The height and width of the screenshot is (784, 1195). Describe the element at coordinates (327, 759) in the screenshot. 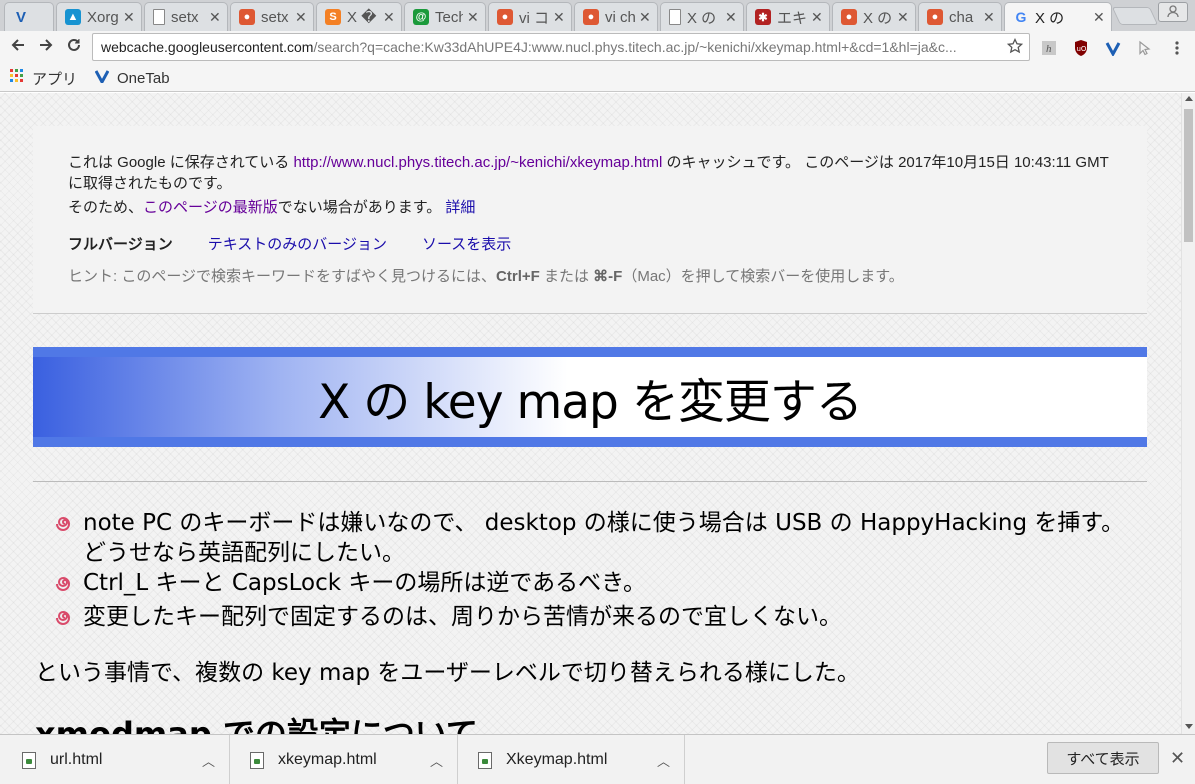

I see `download-filename: xkeymap.html` at that location.